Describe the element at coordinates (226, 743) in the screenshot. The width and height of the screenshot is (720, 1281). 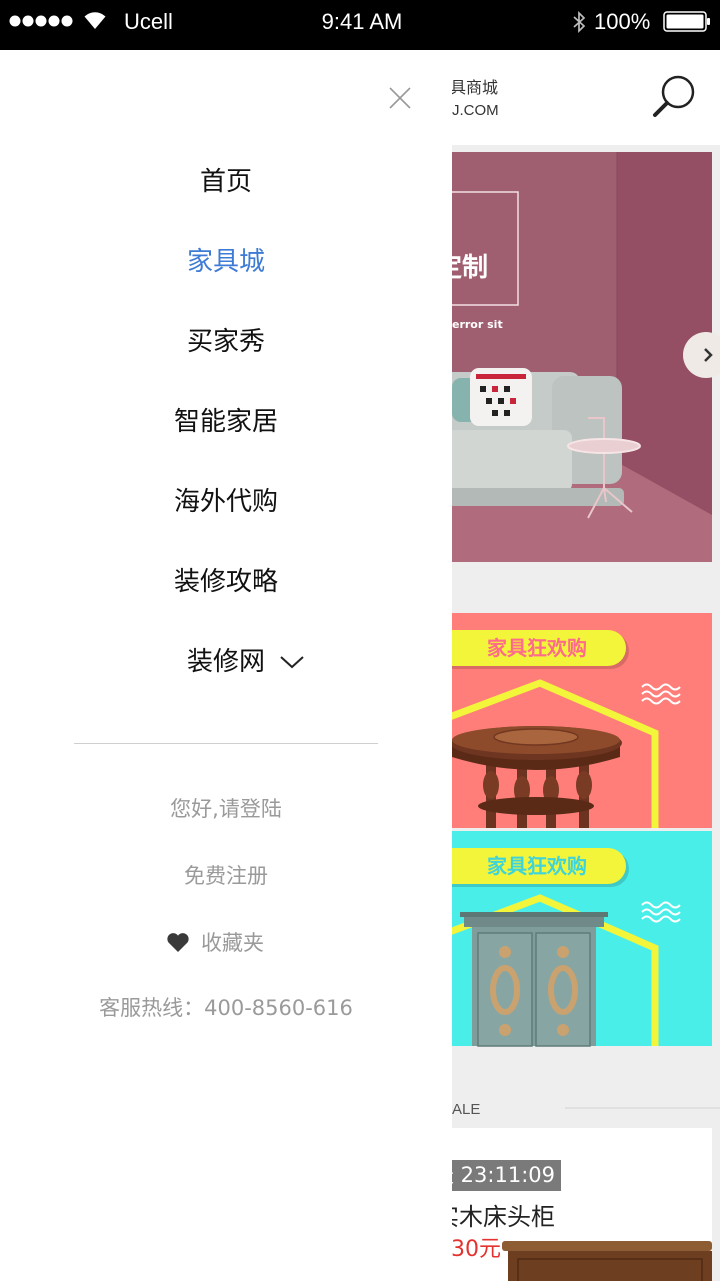
I see `drawer-divider` at that location.